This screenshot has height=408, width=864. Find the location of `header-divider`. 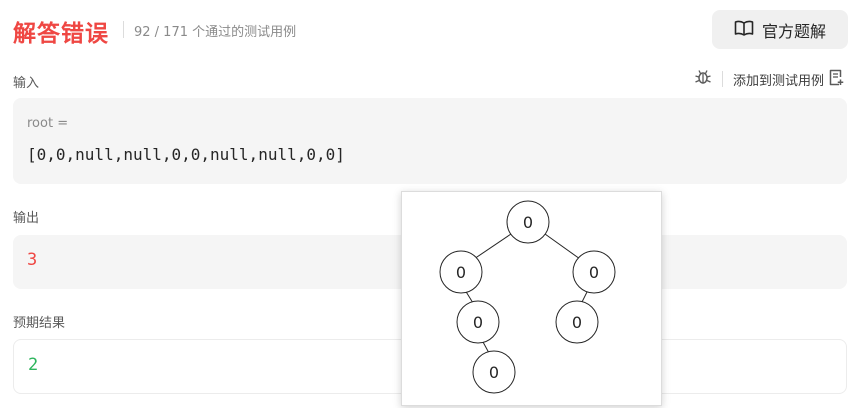

header-divider is located at coordinates (123, 29).